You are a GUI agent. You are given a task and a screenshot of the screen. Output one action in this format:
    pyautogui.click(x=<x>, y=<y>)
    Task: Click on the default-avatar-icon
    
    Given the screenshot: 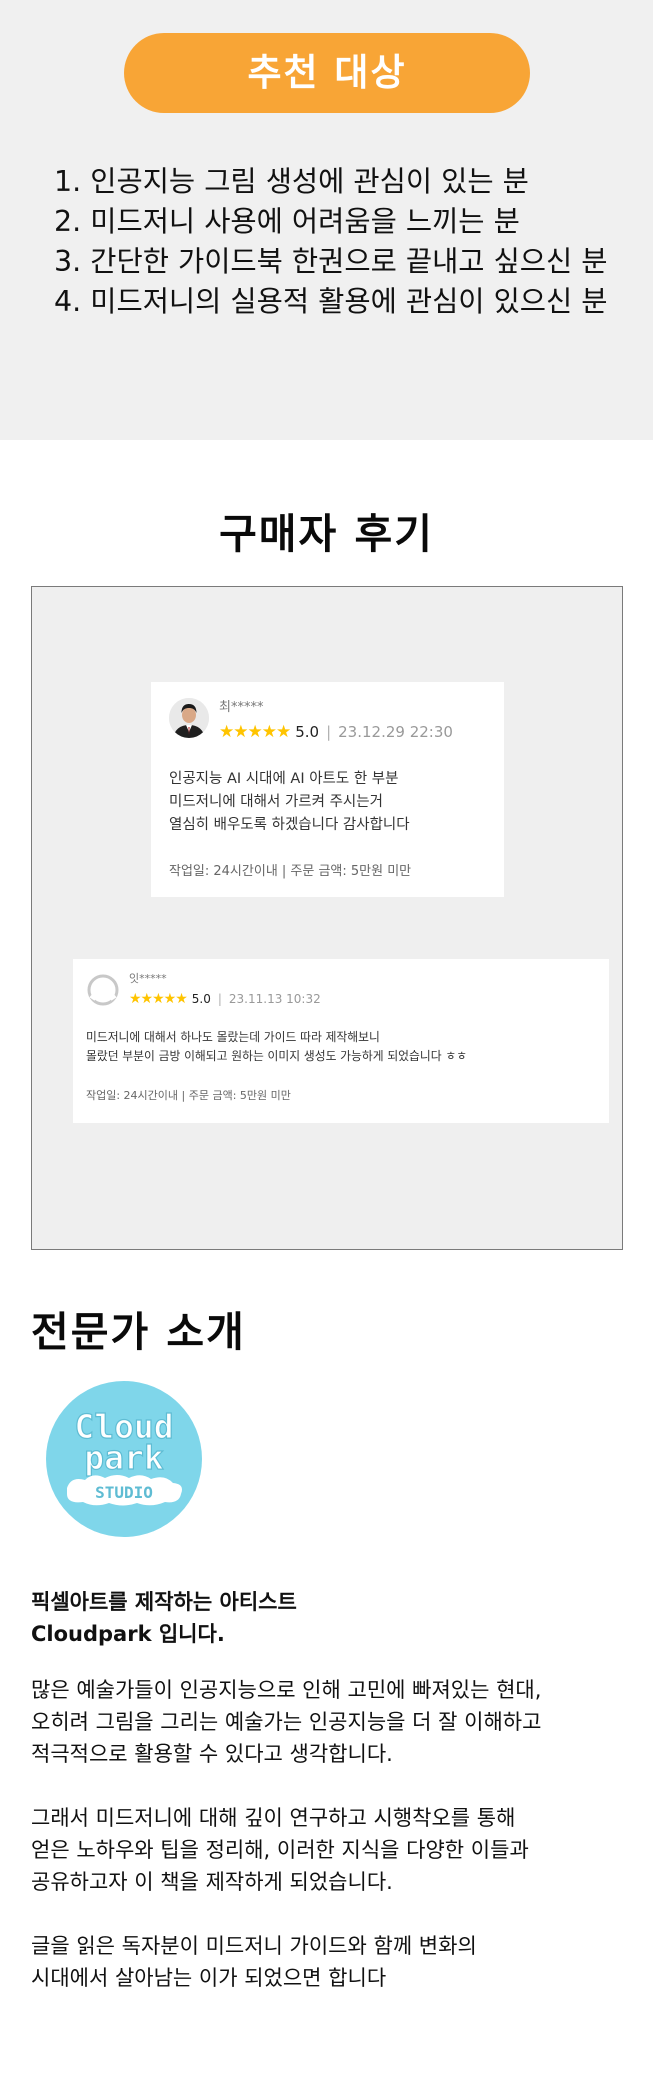 What is the action you would take?
    pyautogui.click(x=103, y=990)
    